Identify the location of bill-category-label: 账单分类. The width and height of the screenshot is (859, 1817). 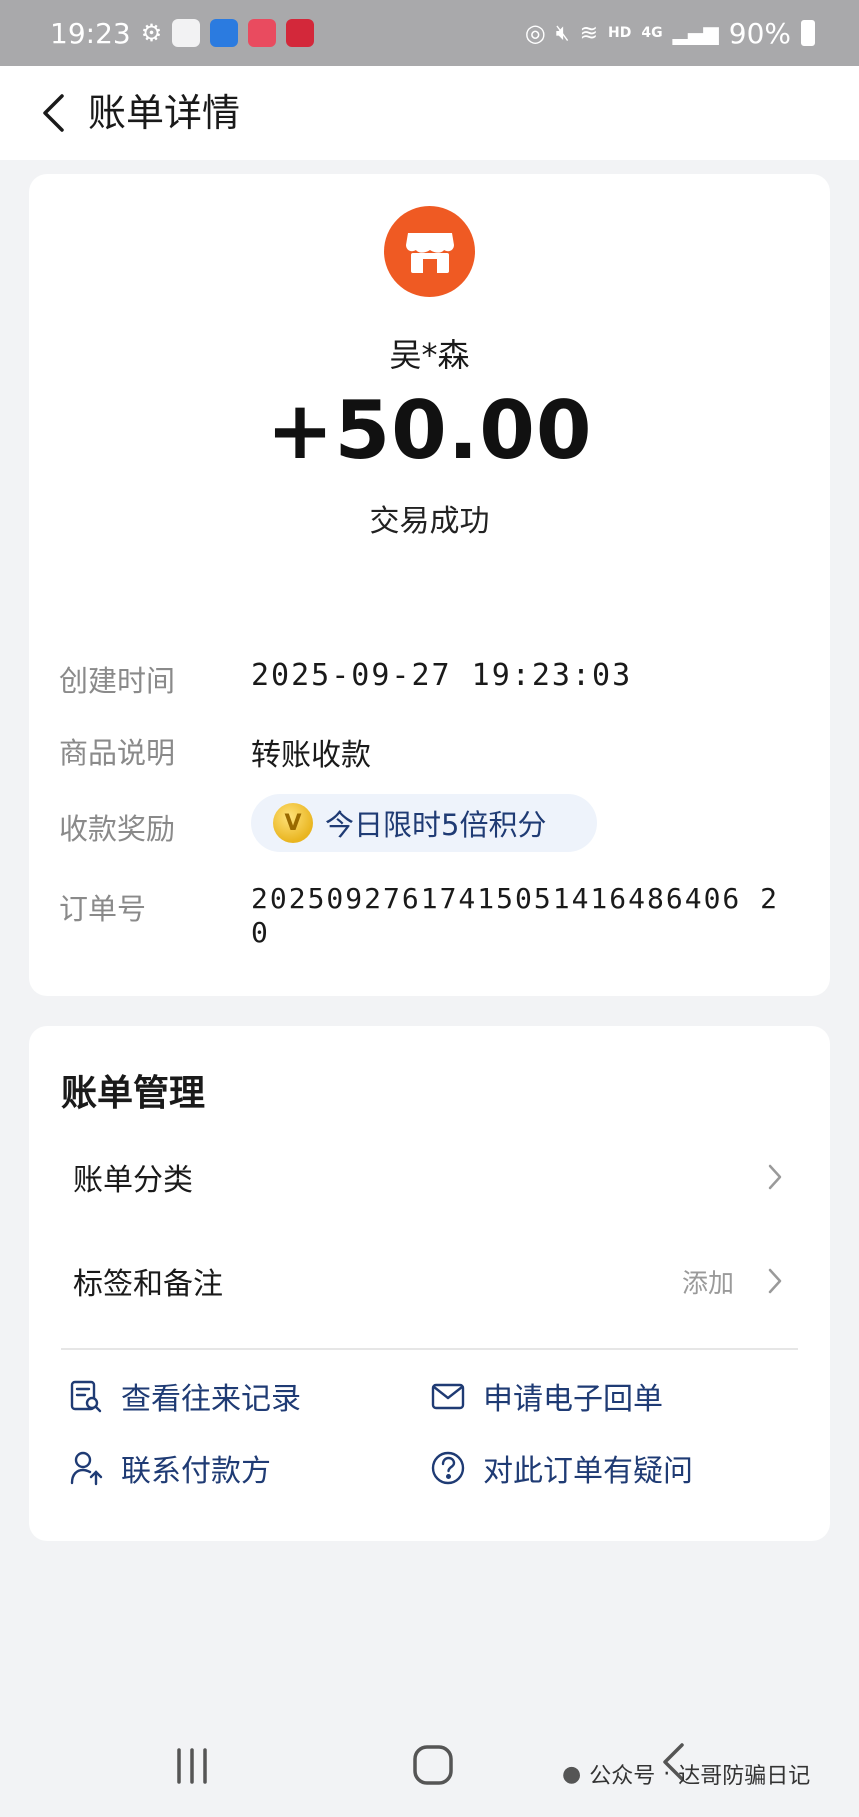
(133, 1180).